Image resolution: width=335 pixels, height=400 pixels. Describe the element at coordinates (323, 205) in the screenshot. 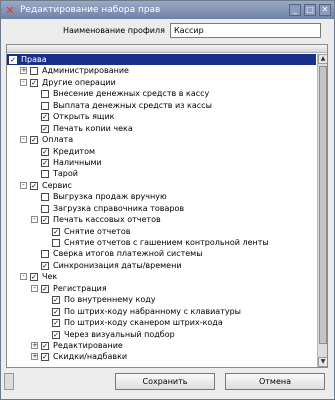

I see `scrollbar-thumb` at that location.